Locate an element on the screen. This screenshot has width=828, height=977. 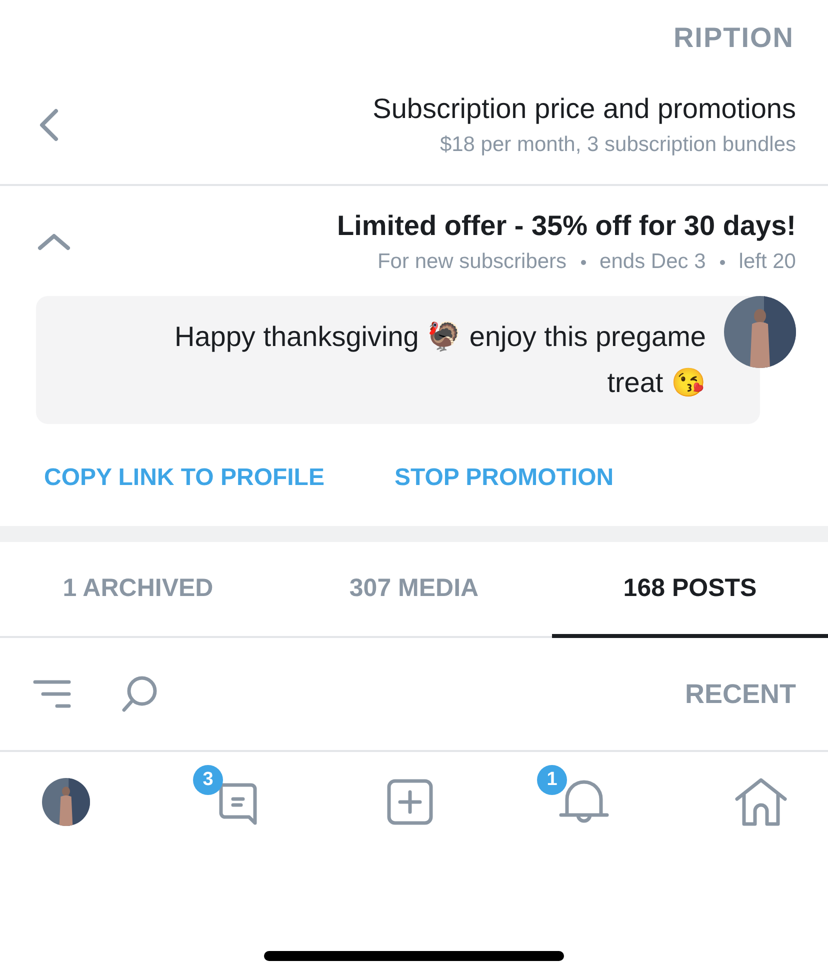
offer-title: Limited offer - 35% off for 30 days! is located at coordinates (566, 226).